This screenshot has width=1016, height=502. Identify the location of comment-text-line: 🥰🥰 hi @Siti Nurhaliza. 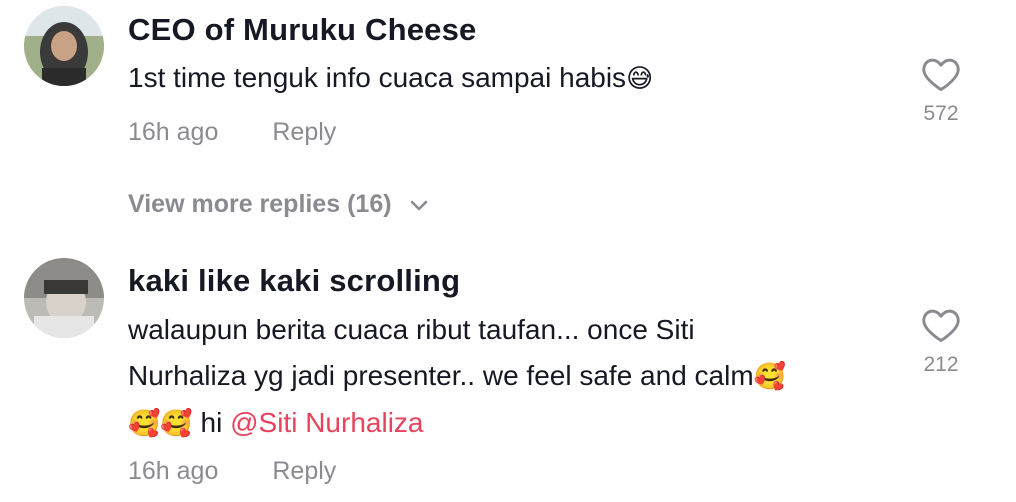
(508, 423).